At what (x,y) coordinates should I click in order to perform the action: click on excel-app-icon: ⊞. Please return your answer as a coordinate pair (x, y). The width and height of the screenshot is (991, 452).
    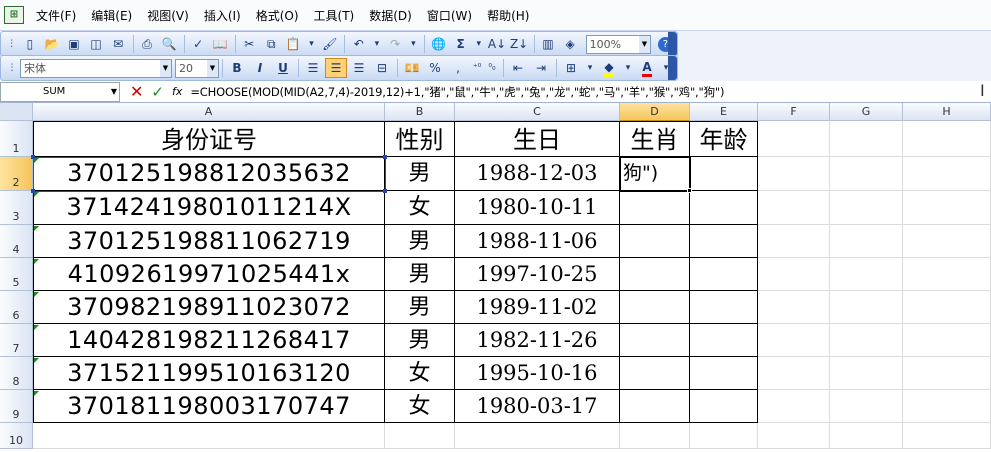
    Looking at the image, I should click on (14, 15).